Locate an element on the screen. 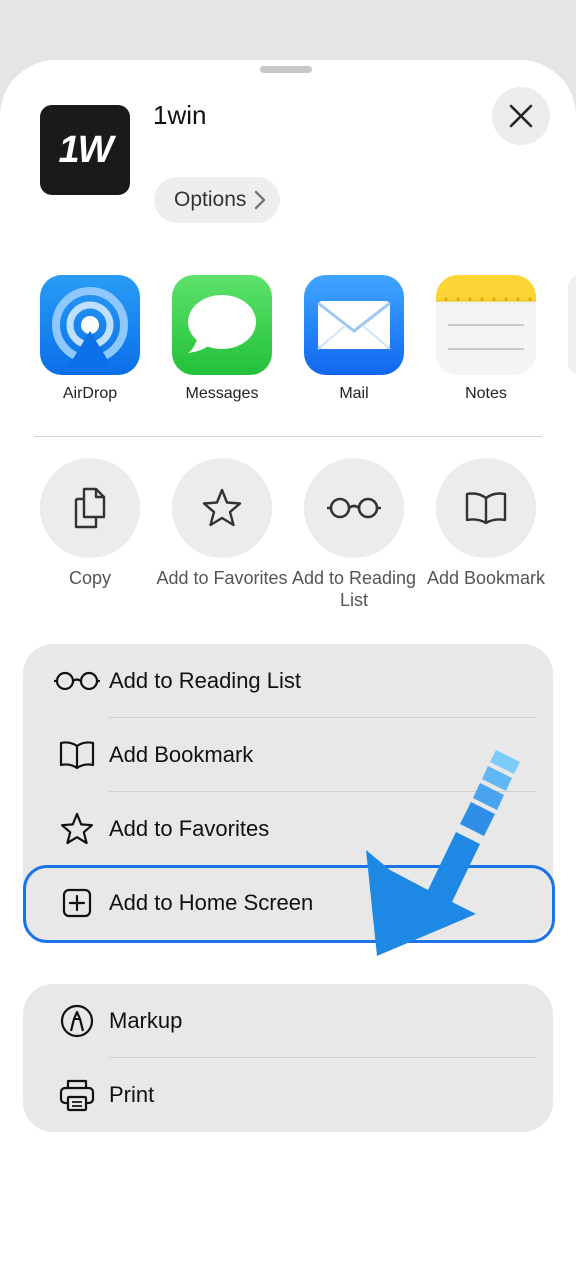 Image resolution: width=576 pixels, height=1280 pixels. share-app-label: Notes is located at coordinates (486, 393).